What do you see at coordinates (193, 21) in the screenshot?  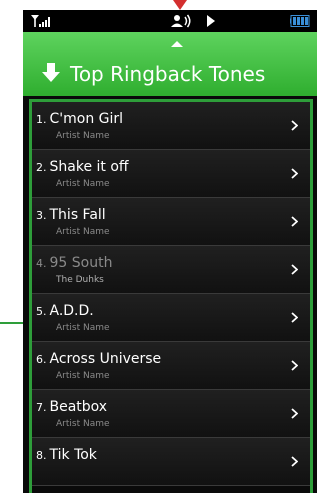 I see `media-status-icons` at bounding box center [193, 21].